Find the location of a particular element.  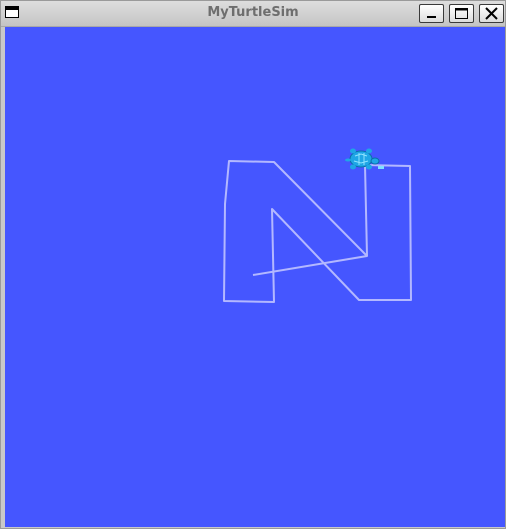

title-bar: MyTurtleSim is located at coordinates (253, 14).